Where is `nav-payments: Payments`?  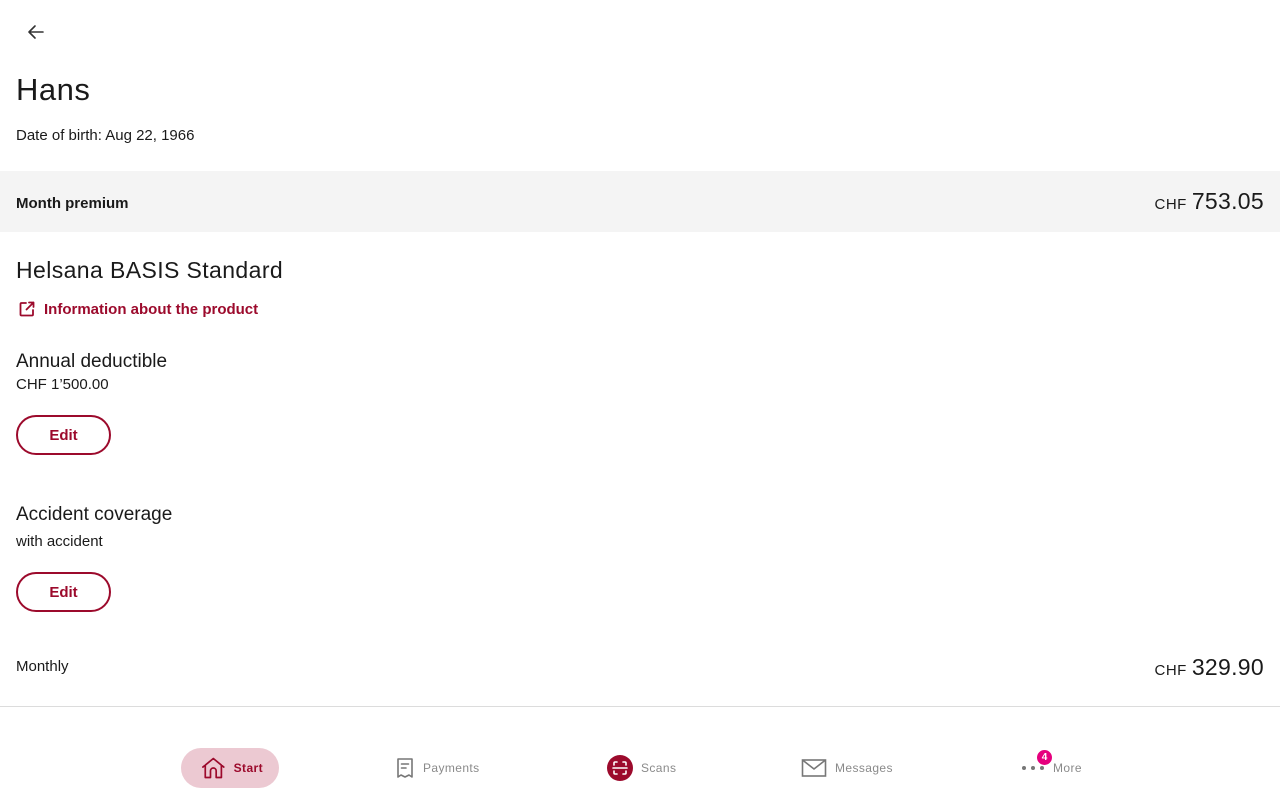
nav-payments: Payments is located at coordinates (437, 768).